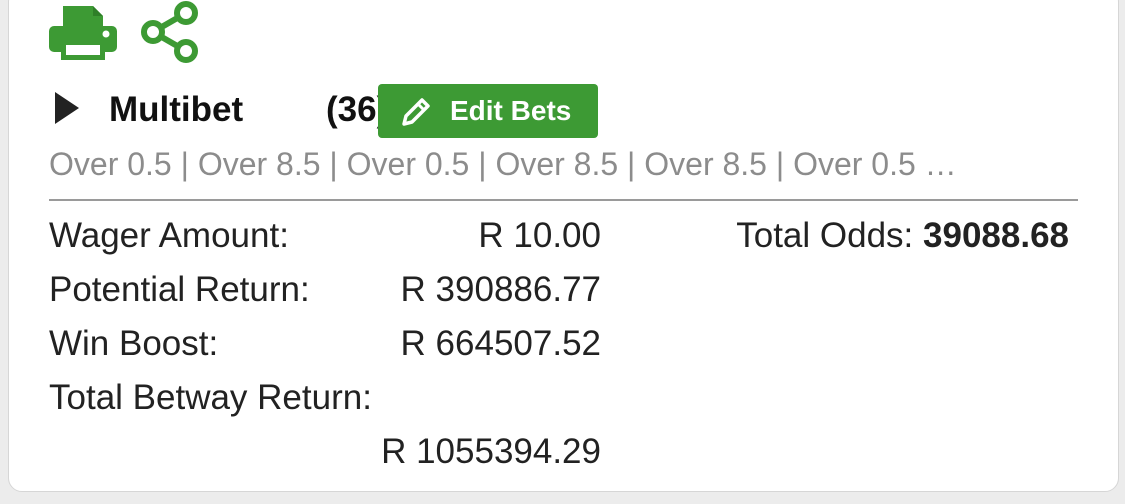  Describe the element at coordinates (83, 35) in the screenshot. I see `printer-icon` at that location.